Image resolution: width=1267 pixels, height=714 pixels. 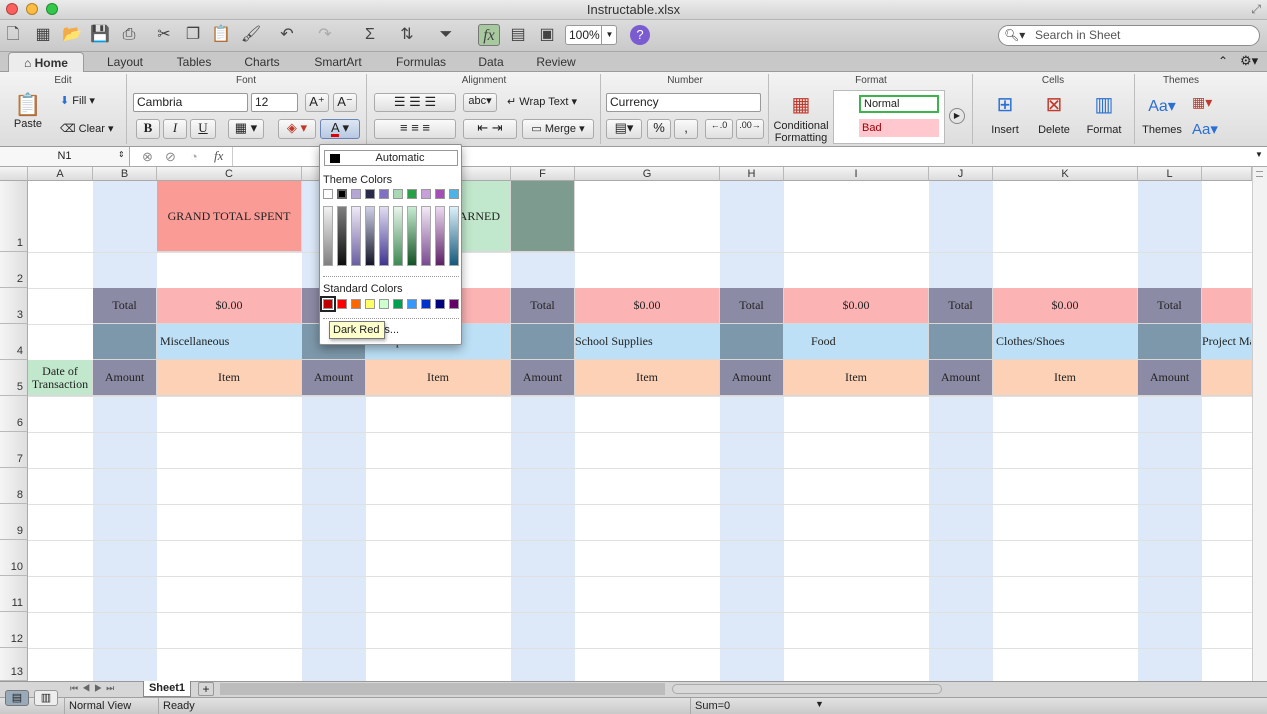 I want to click on template-gallery-icon: ▦, so click(x=43, y=35).